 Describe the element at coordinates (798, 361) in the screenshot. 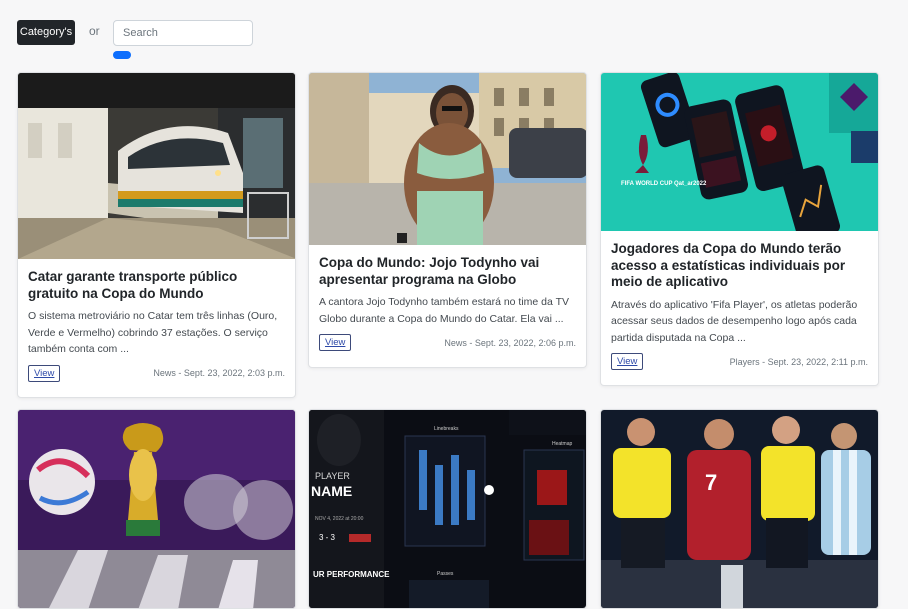

I see `card-meta: Players - Sept. 23, 2022, 2:11 p.m.` at that location.